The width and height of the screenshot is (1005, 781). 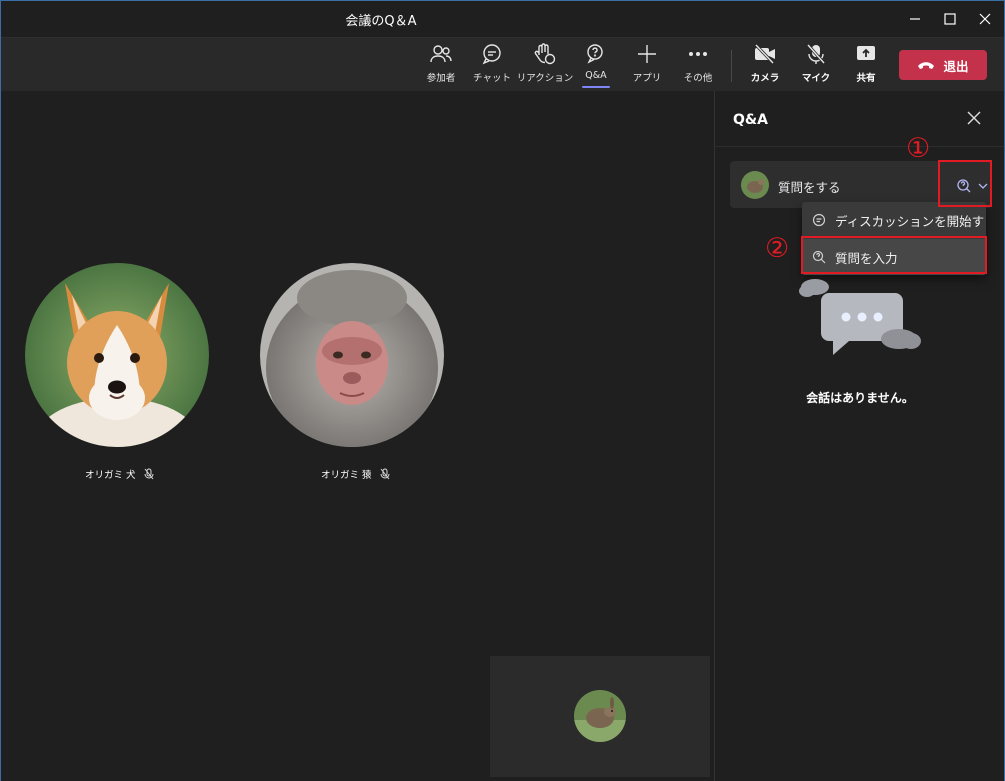 I want to click on title-bar: 会議のQ＆A, so click(x=502, y=19).